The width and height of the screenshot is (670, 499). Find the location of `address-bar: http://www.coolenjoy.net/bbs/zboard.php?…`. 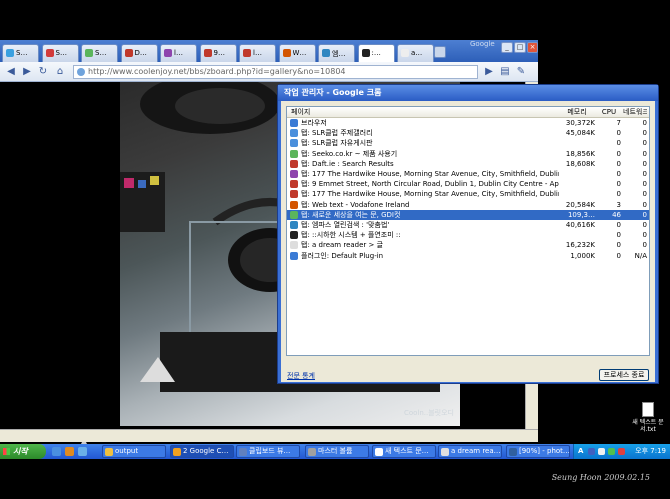

address-bar: http://www.coolenjoy.net/bbs/zboard.php?… is located at coordinates (275, 72).